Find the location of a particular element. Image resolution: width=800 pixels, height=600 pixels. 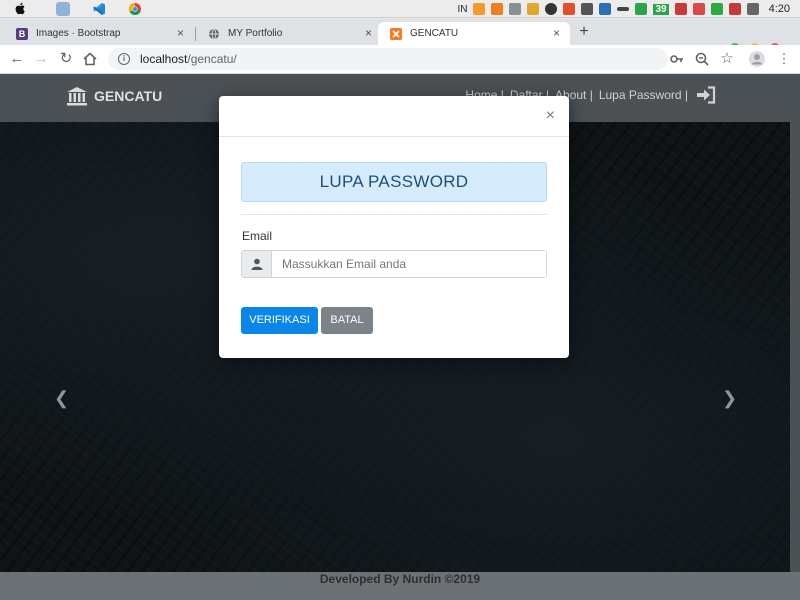

sketch-icon is located at coordinates (533, 9).